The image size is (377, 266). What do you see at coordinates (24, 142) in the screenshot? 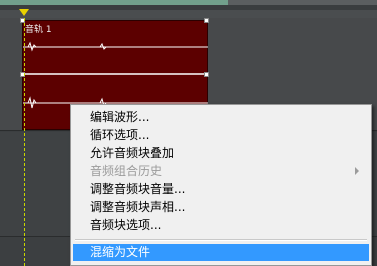
I see `playhead-line` at bounding box center [24, 142].